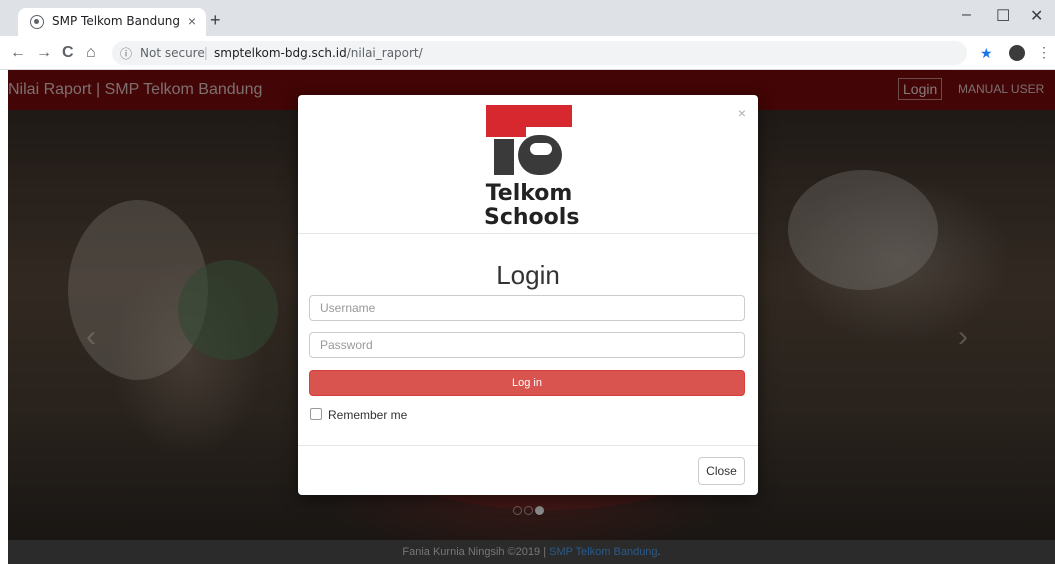  What do you see at coordinates (384, 53) in the screenshot?
I see `url-path: /nilai_raport/` at bounding box center [384, 53].